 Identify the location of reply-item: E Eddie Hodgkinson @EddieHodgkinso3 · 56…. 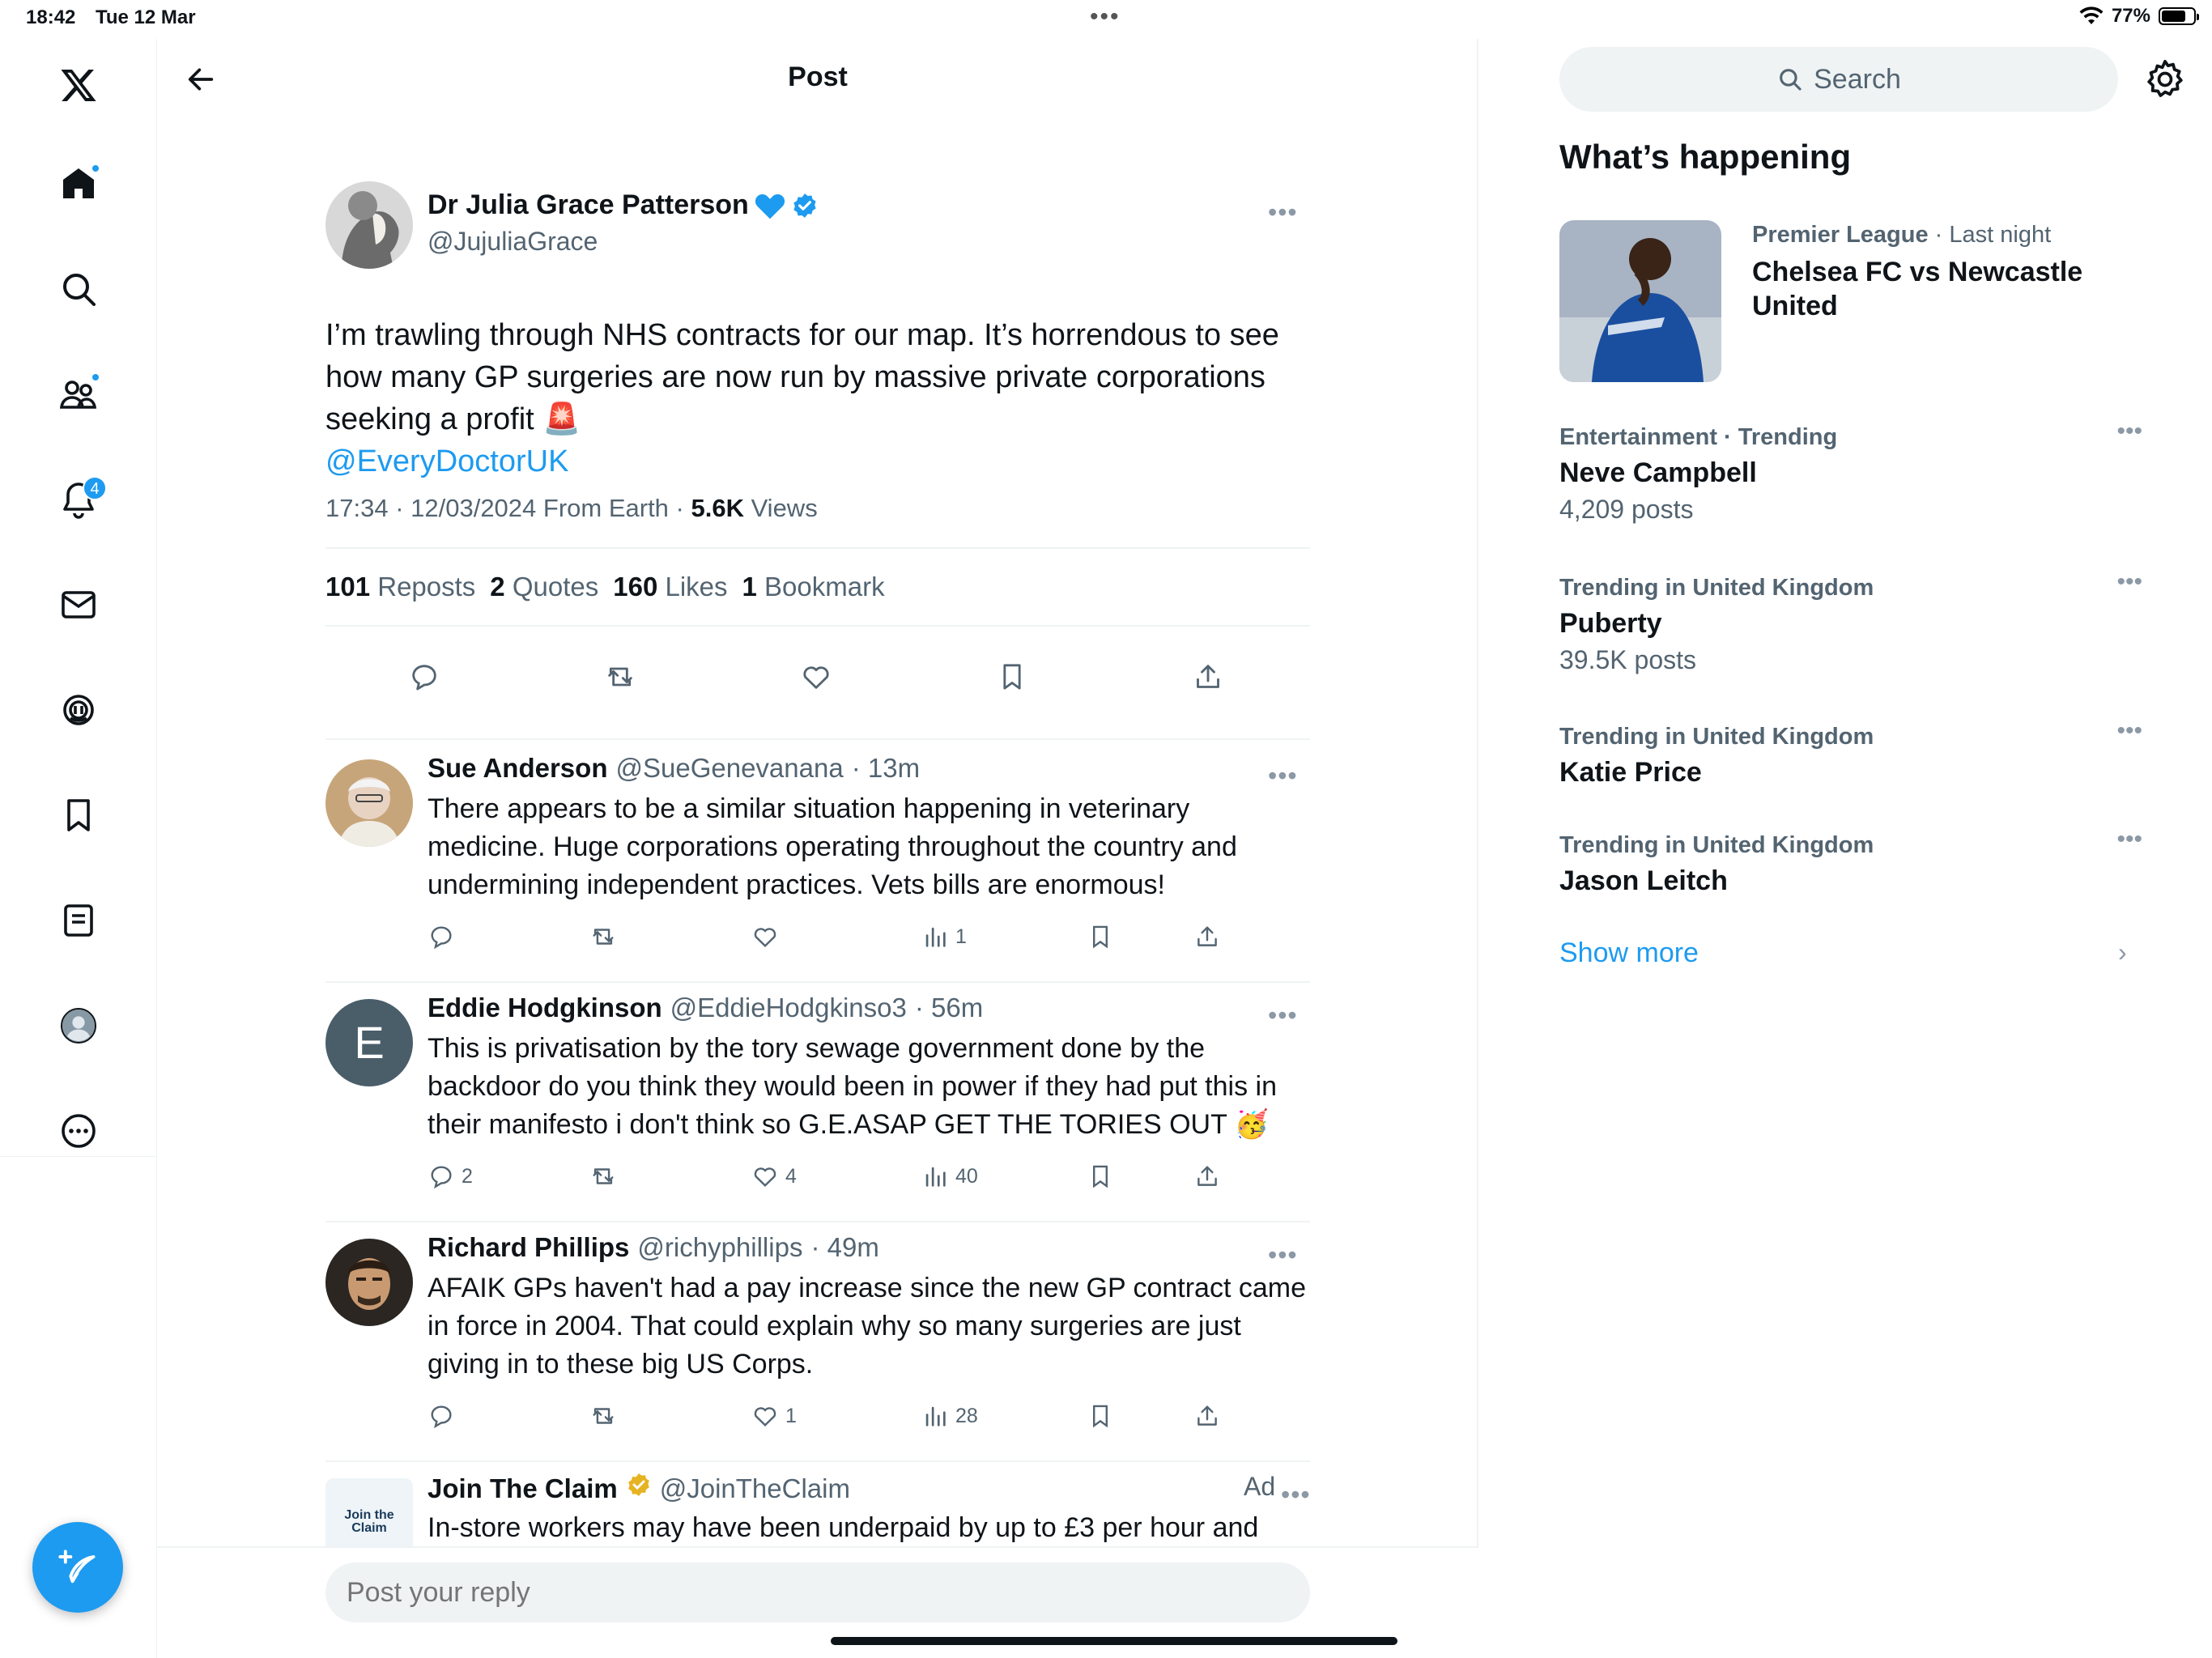
(818, 1102).